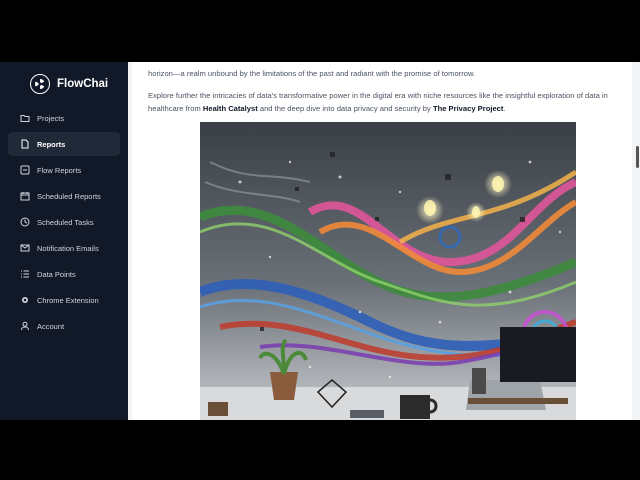 This screenshot has height=480, width=640. What do you see at coordinates (59, 170) in the screenshot?
I see `sidebar-item-label: Flow Reports` at bounding box center [59, 170].